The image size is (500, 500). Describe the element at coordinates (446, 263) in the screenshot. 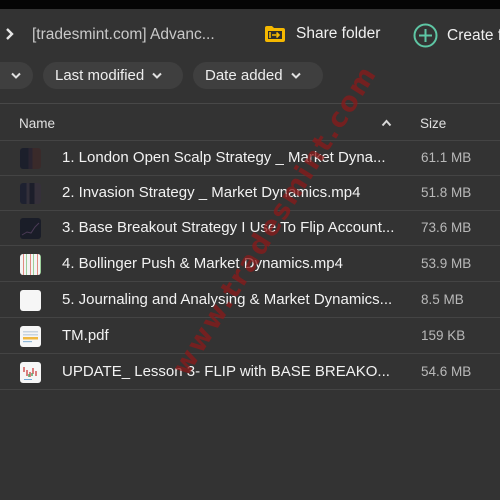

I see `file-size: 53.9 MB` at that location.